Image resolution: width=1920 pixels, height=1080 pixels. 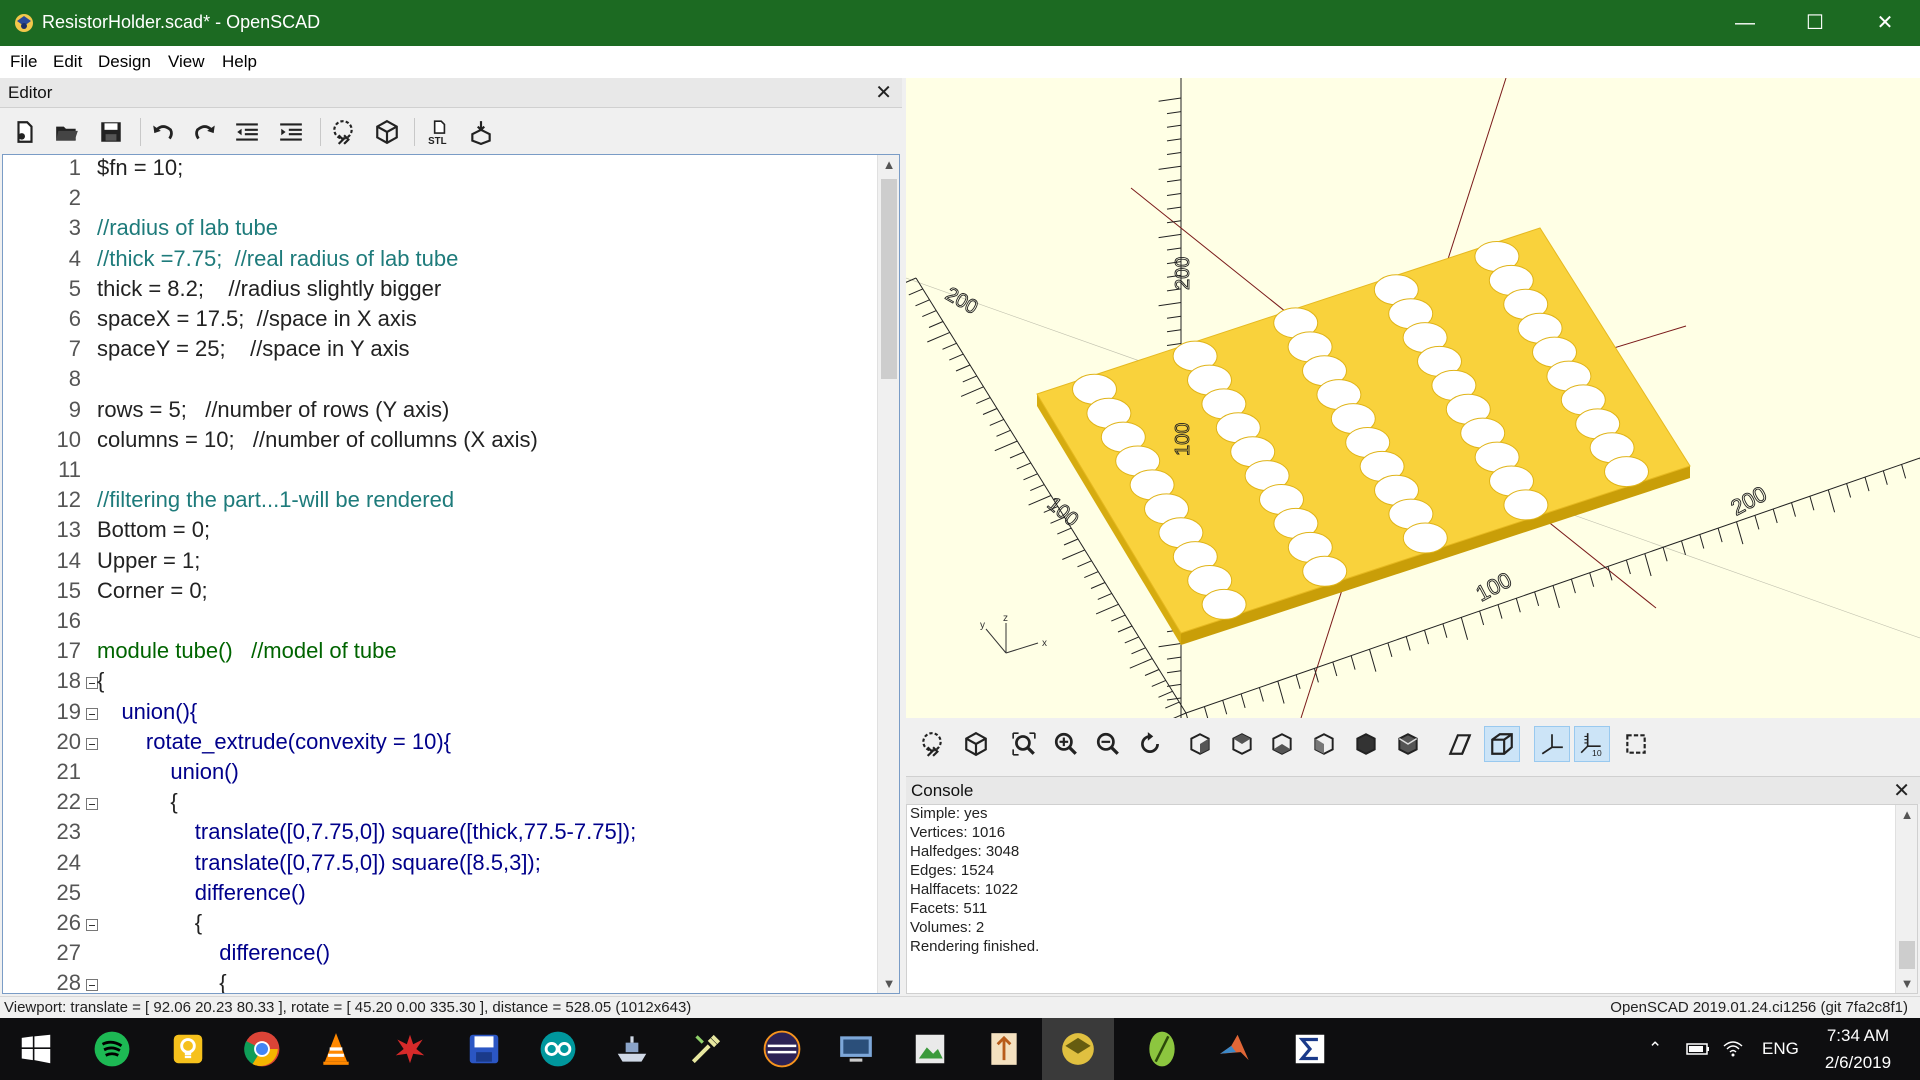 I want to click on show-axes-icon, so click(x=1552, y=744).